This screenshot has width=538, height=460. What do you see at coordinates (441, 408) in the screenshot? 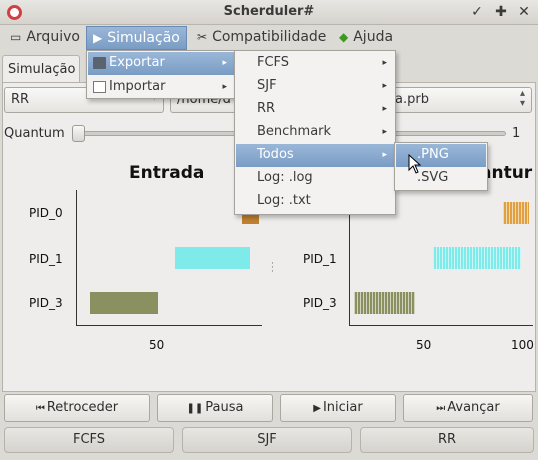
I see `fast-forward-icon: ⏭` at bounding box center [441, 408].